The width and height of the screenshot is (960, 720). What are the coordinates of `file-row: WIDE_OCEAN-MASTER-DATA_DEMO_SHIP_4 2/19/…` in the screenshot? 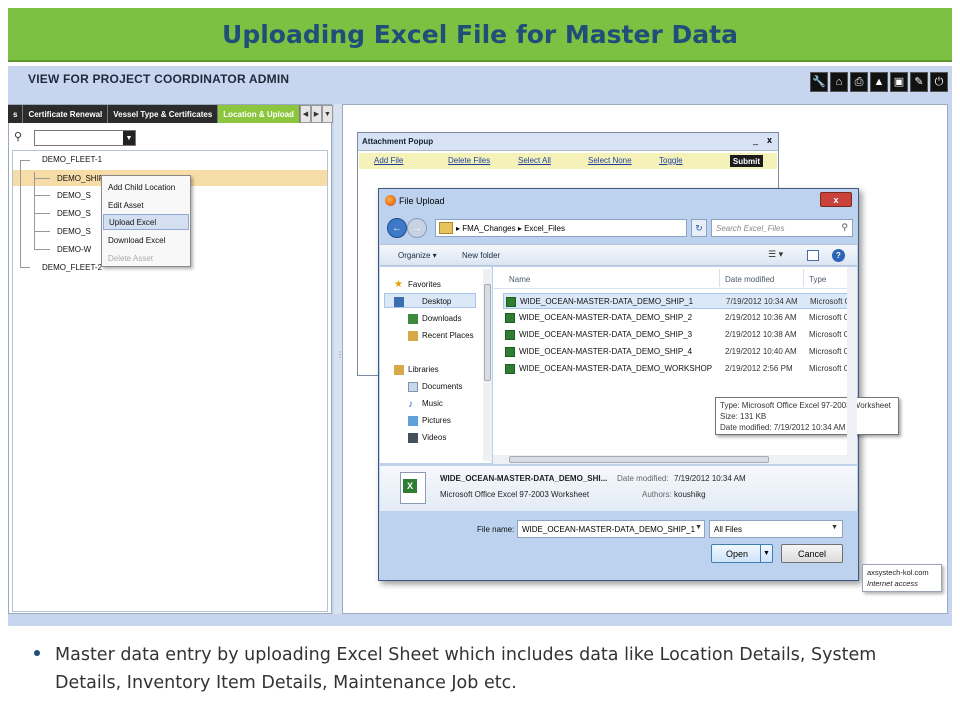 It's located at (679, 352).